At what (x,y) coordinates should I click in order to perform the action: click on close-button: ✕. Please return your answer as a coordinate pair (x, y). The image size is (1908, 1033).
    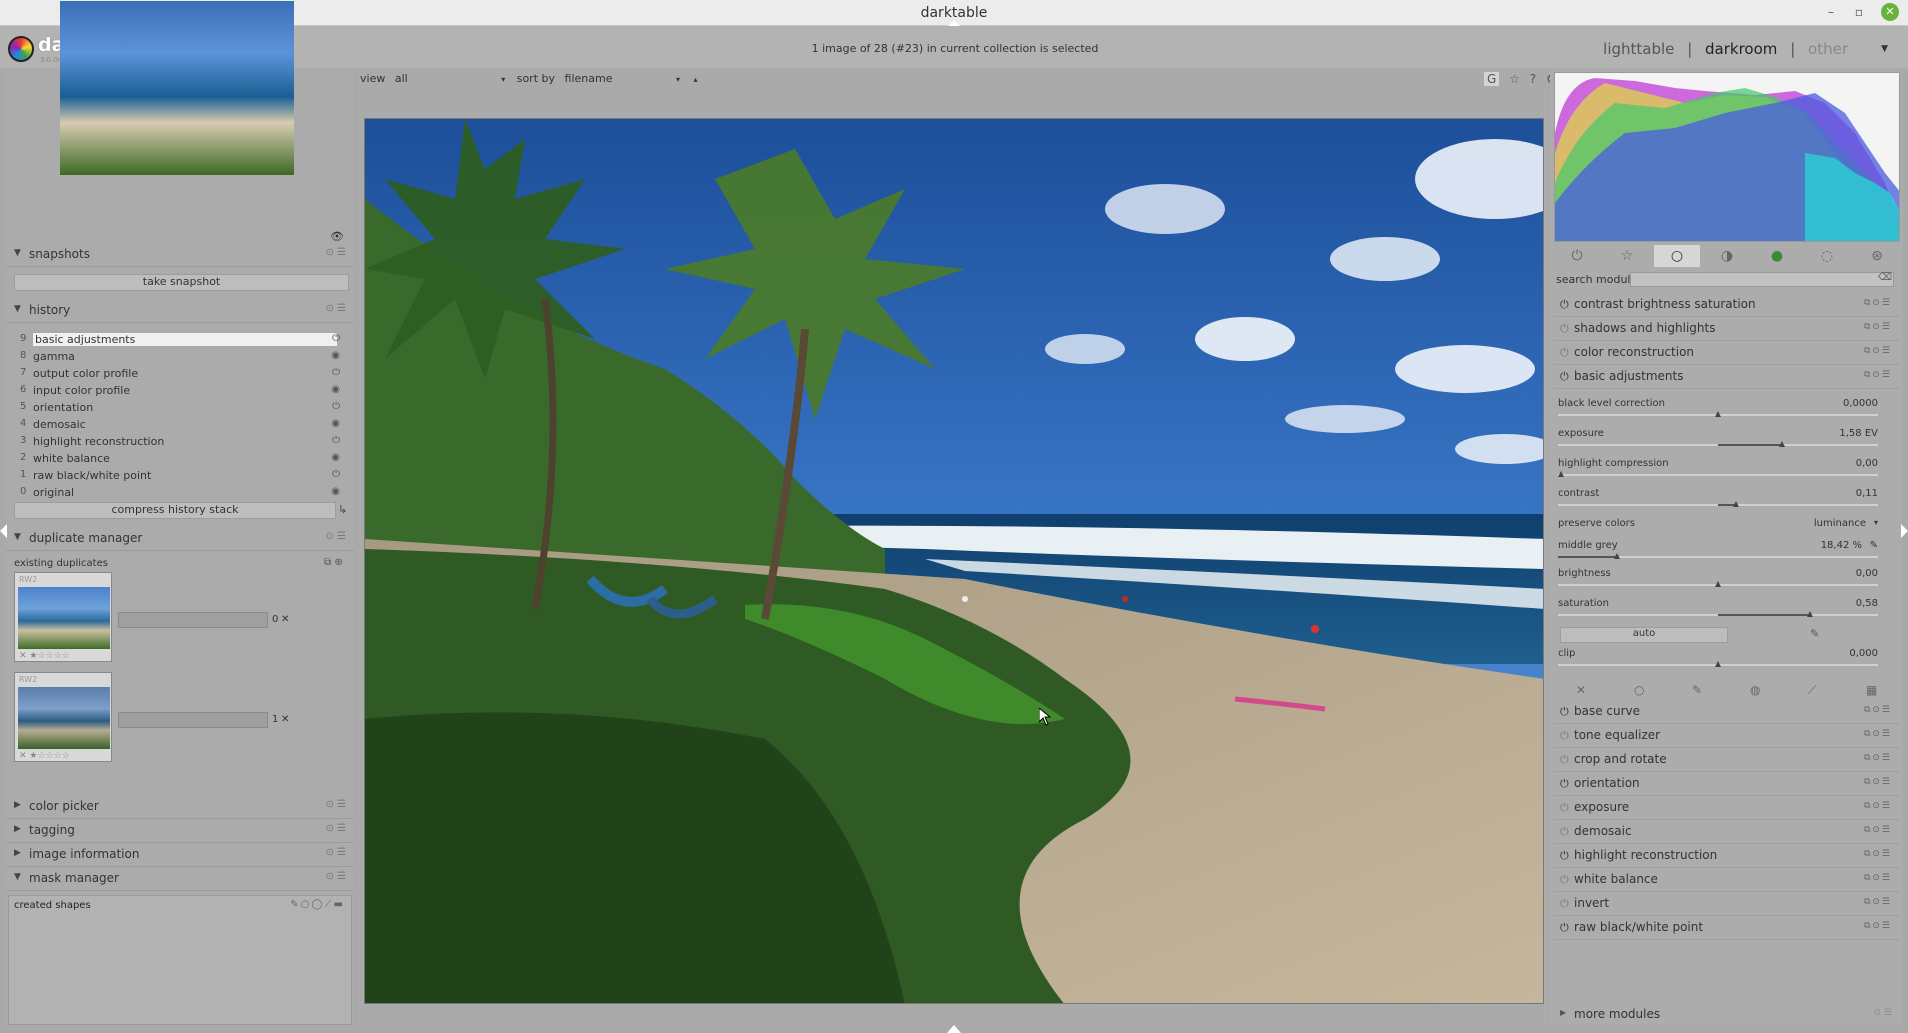
    Looking at the image, I should click on (1890, 12).